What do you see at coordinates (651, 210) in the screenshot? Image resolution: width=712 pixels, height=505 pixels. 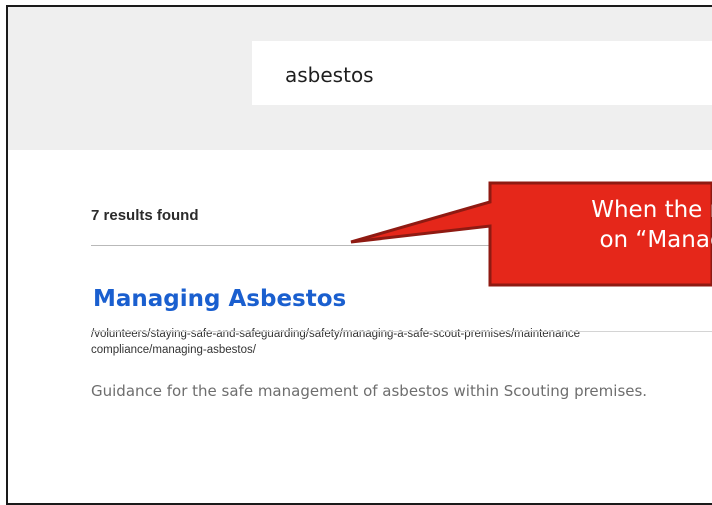 I see `callout-line: When the re` at bounding box center [651, 210].